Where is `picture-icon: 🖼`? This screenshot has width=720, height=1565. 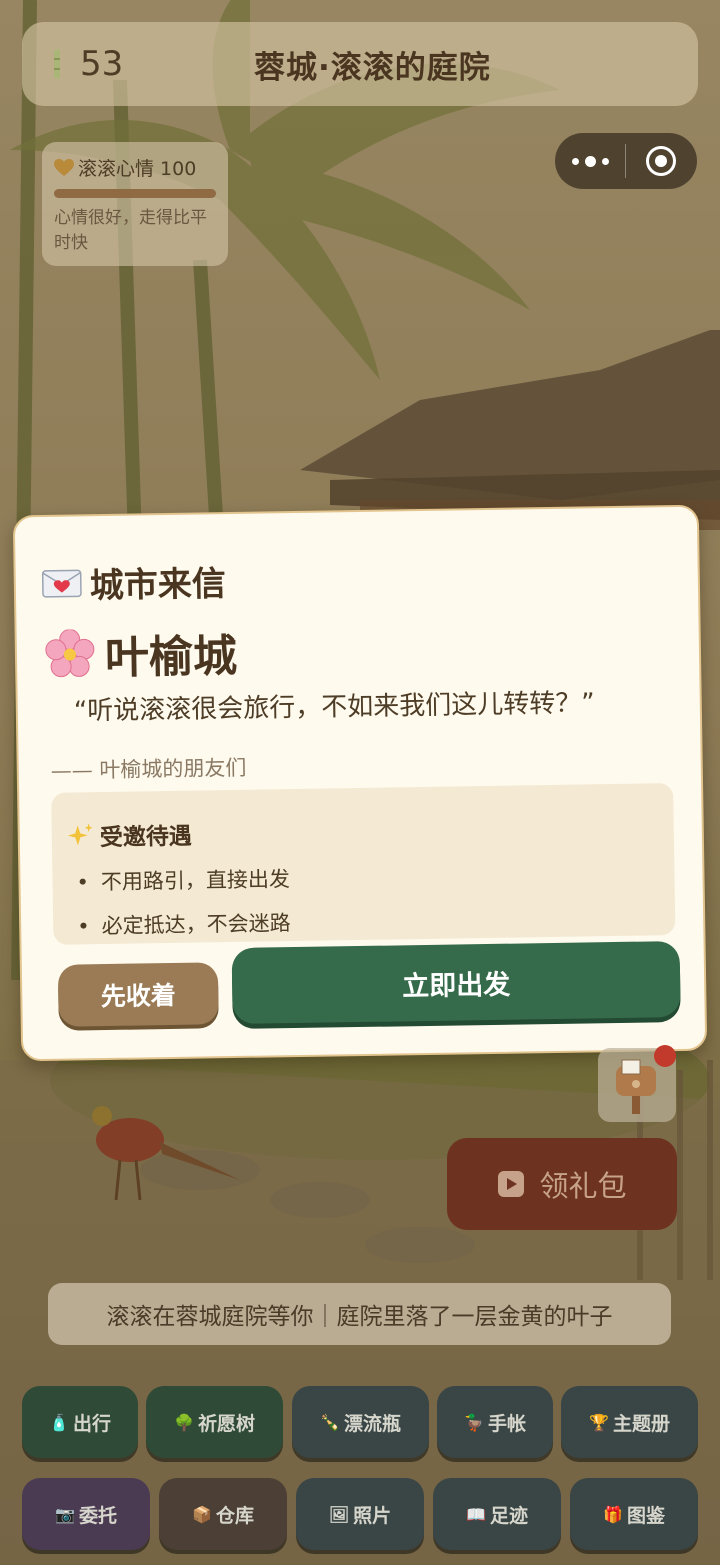
picture-icon: 🖼 is located at coordinates (339, 1514).